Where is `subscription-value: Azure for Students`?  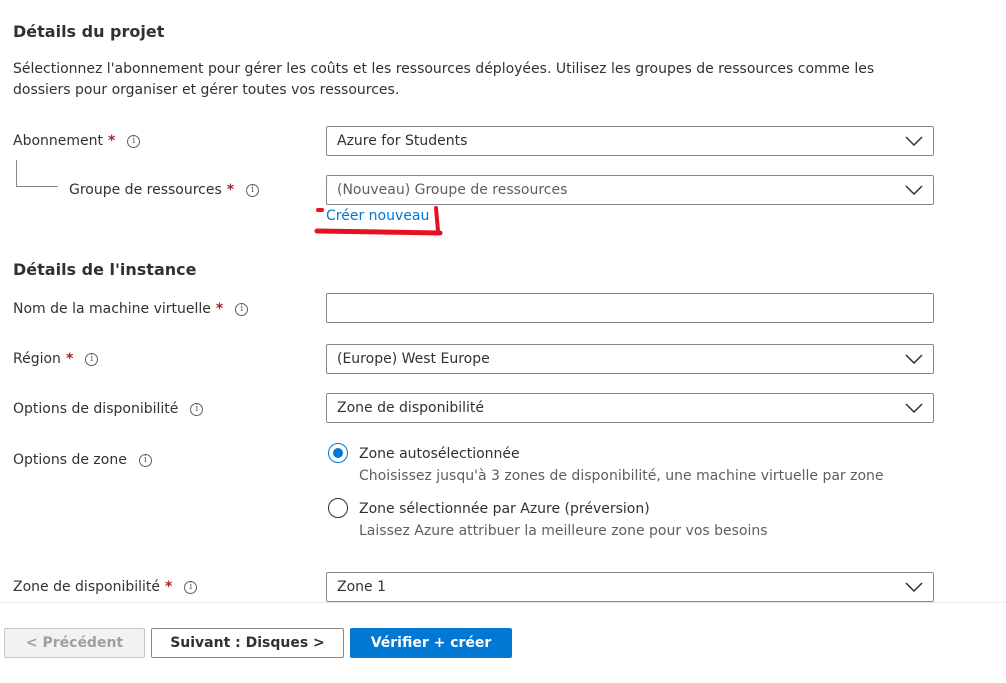 subscription-value: Azure for Students is located at coordinates (402, 141).